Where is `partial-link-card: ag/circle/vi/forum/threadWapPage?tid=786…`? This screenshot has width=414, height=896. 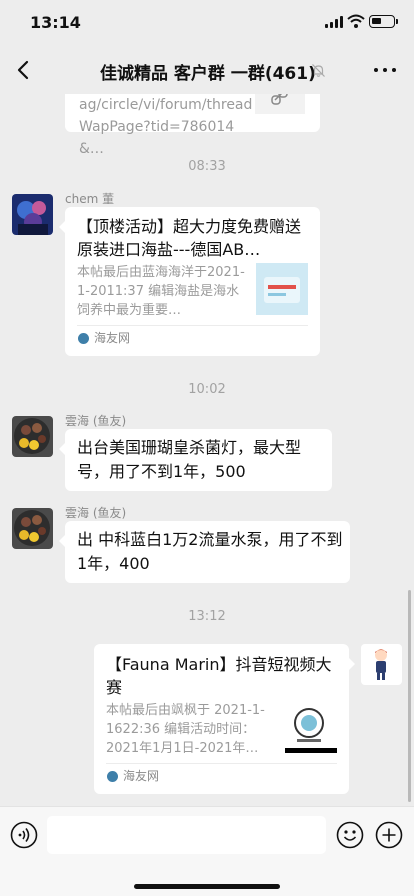
partial-link-card: ag/circle/vi/forum/threadWapPage?tid=786… is located at coordinates (192, 125).